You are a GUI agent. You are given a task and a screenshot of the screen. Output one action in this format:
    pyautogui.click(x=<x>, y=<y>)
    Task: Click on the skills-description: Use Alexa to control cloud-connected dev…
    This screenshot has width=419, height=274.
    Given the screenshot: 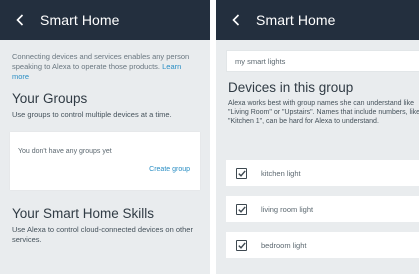 What is the action you would take?
    pyautogui.click(x=102, y=234)
    